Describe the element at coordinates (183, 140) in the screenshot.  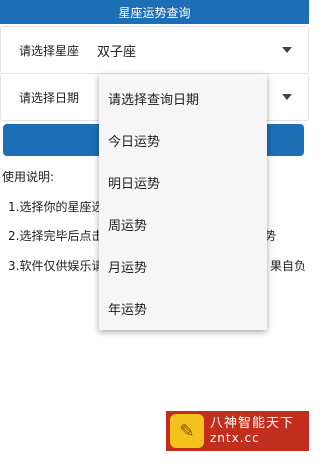
I see `dropdown-option: 今日运势` at that location.